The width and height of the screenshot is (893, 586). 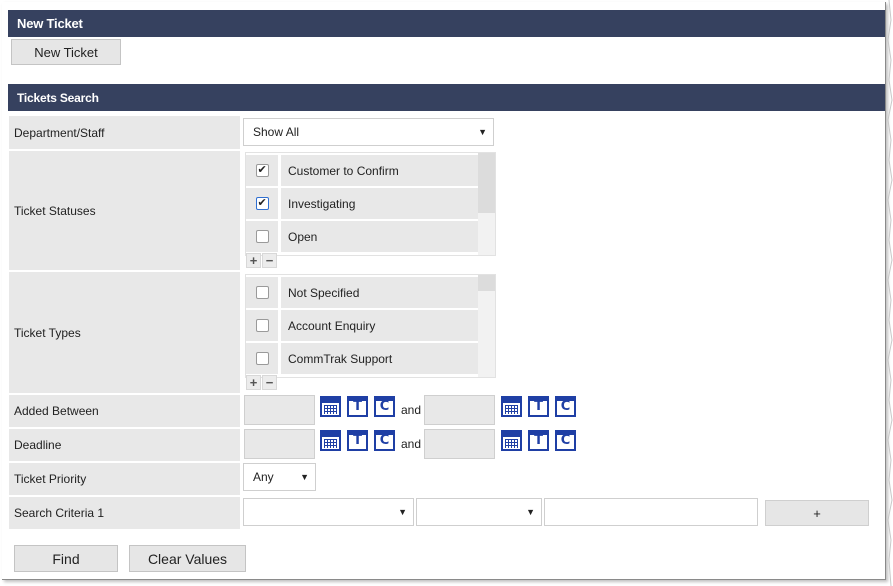 What do you see at coordinates (66, 52) in the screenshot?
I see `new-ticket-button: New Ticket` at bounding box center [66, 52].